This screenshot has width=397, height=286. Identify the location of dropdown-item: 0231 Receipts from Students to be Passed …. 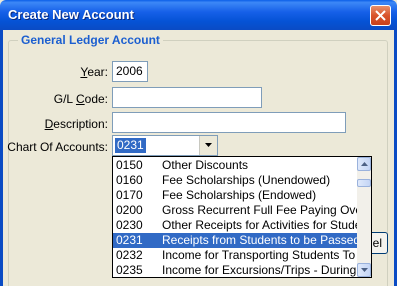
(235, 240).